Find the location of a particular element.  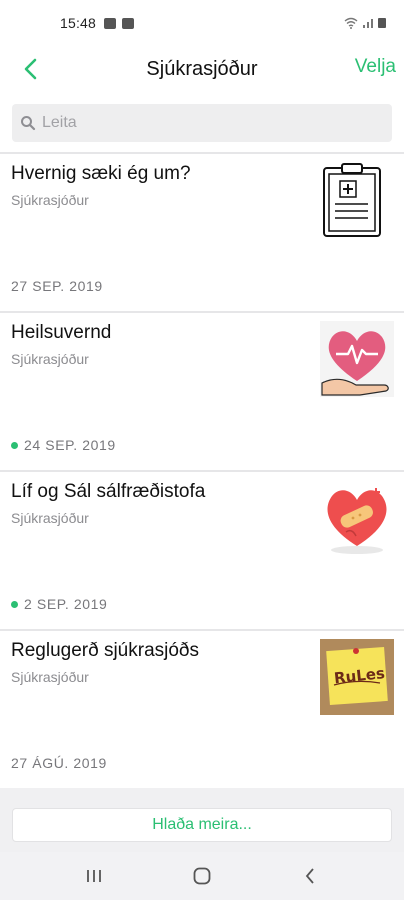

item-date: 27 SEP. 2019 is located at coordinates (57, 286).